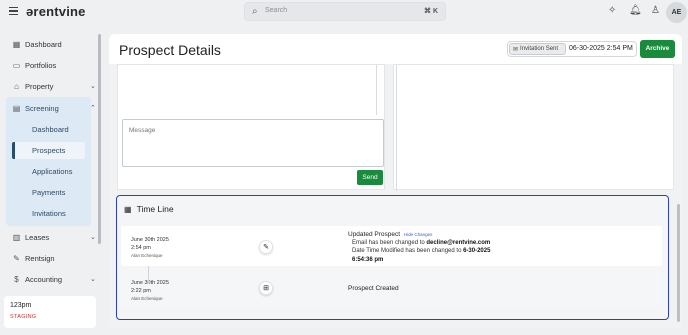 Image resolution: width=688 pixels, height=335 pixels. Describe the element at coordinates (458, 243) in the screenshot. I see `change-value: decline@rentvine.com` at that location.